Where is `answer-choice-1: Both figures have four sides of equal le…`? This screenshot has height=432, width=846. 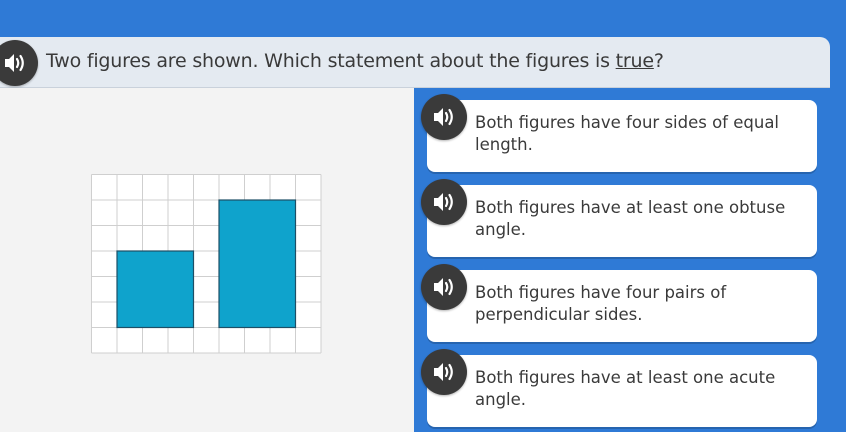
answer-choice-1: Both figures have four sides of equal le… is located at coordinates (619, 133).